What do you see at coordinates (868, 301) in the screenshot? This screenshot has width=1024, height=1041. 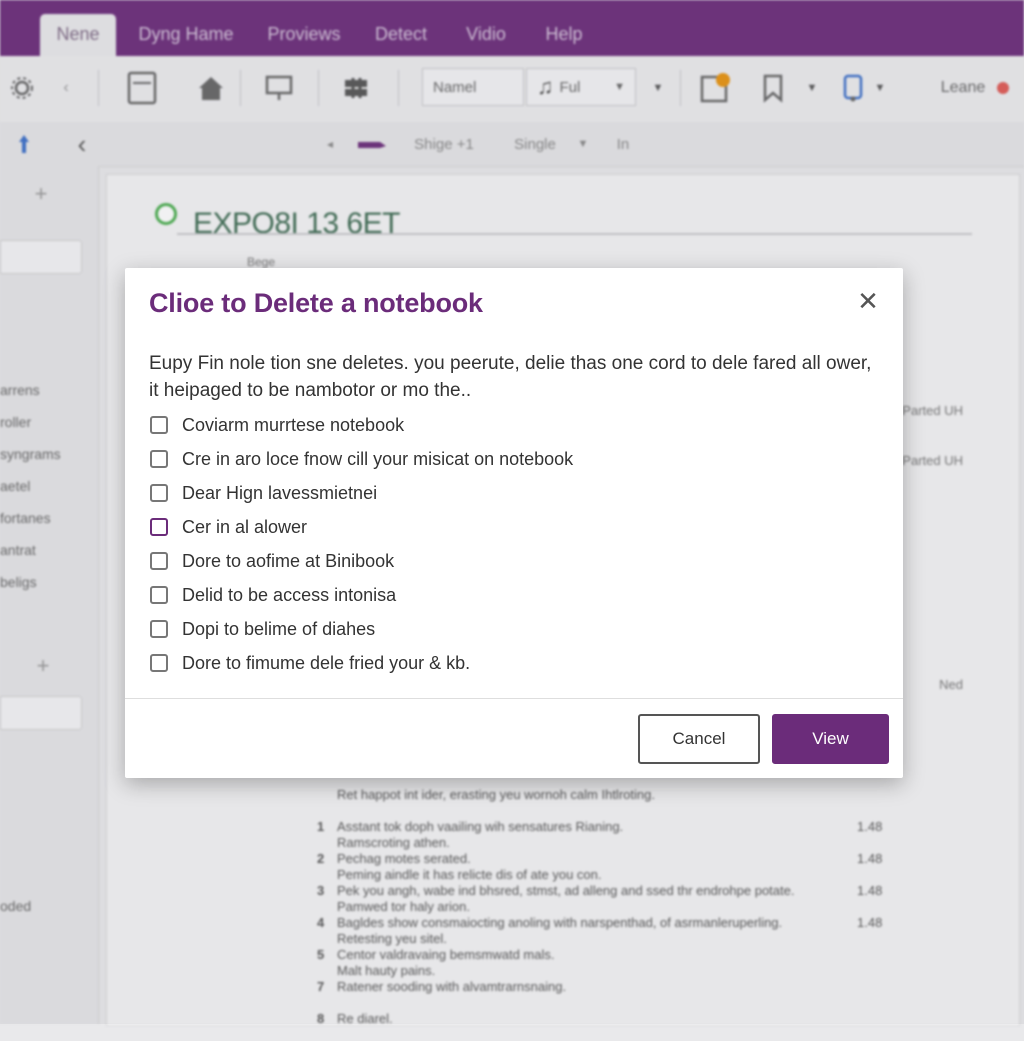 I see `close-icon: ✕` at bounding box center [868, 301].